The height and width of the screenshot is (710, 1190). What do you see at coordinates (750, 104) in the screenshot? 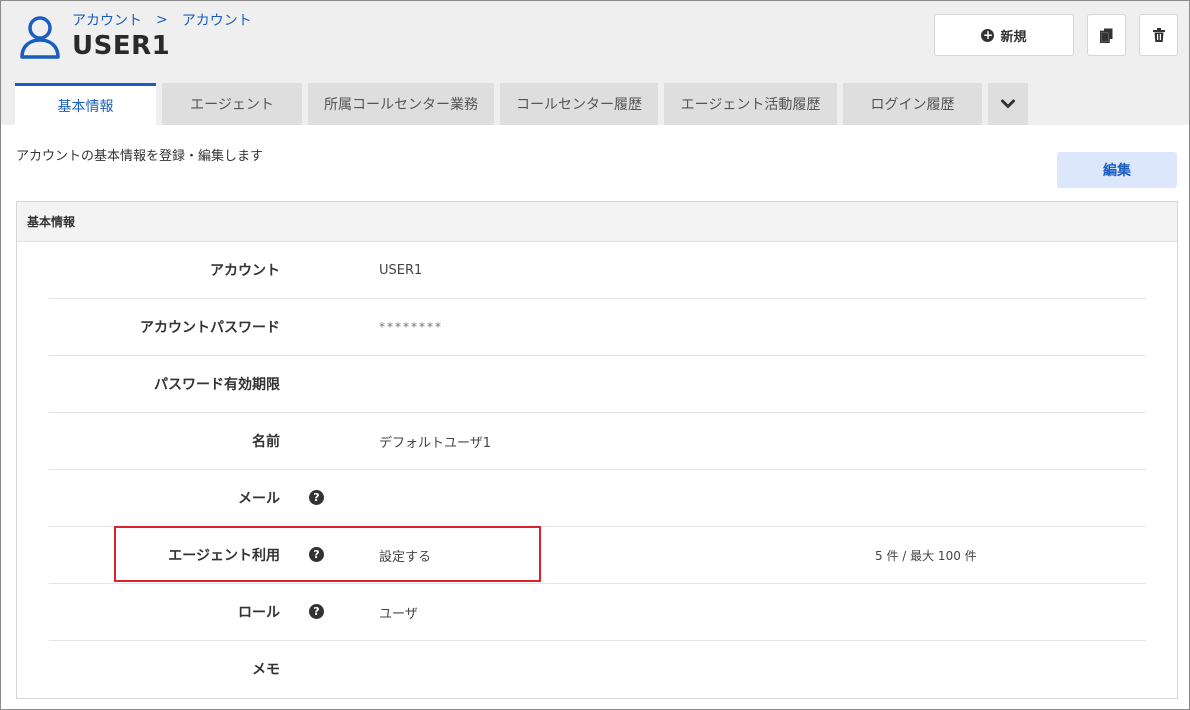
I see `tab-agent-activity-history: エージェント活動履歴` at bounding box center [750, 104].